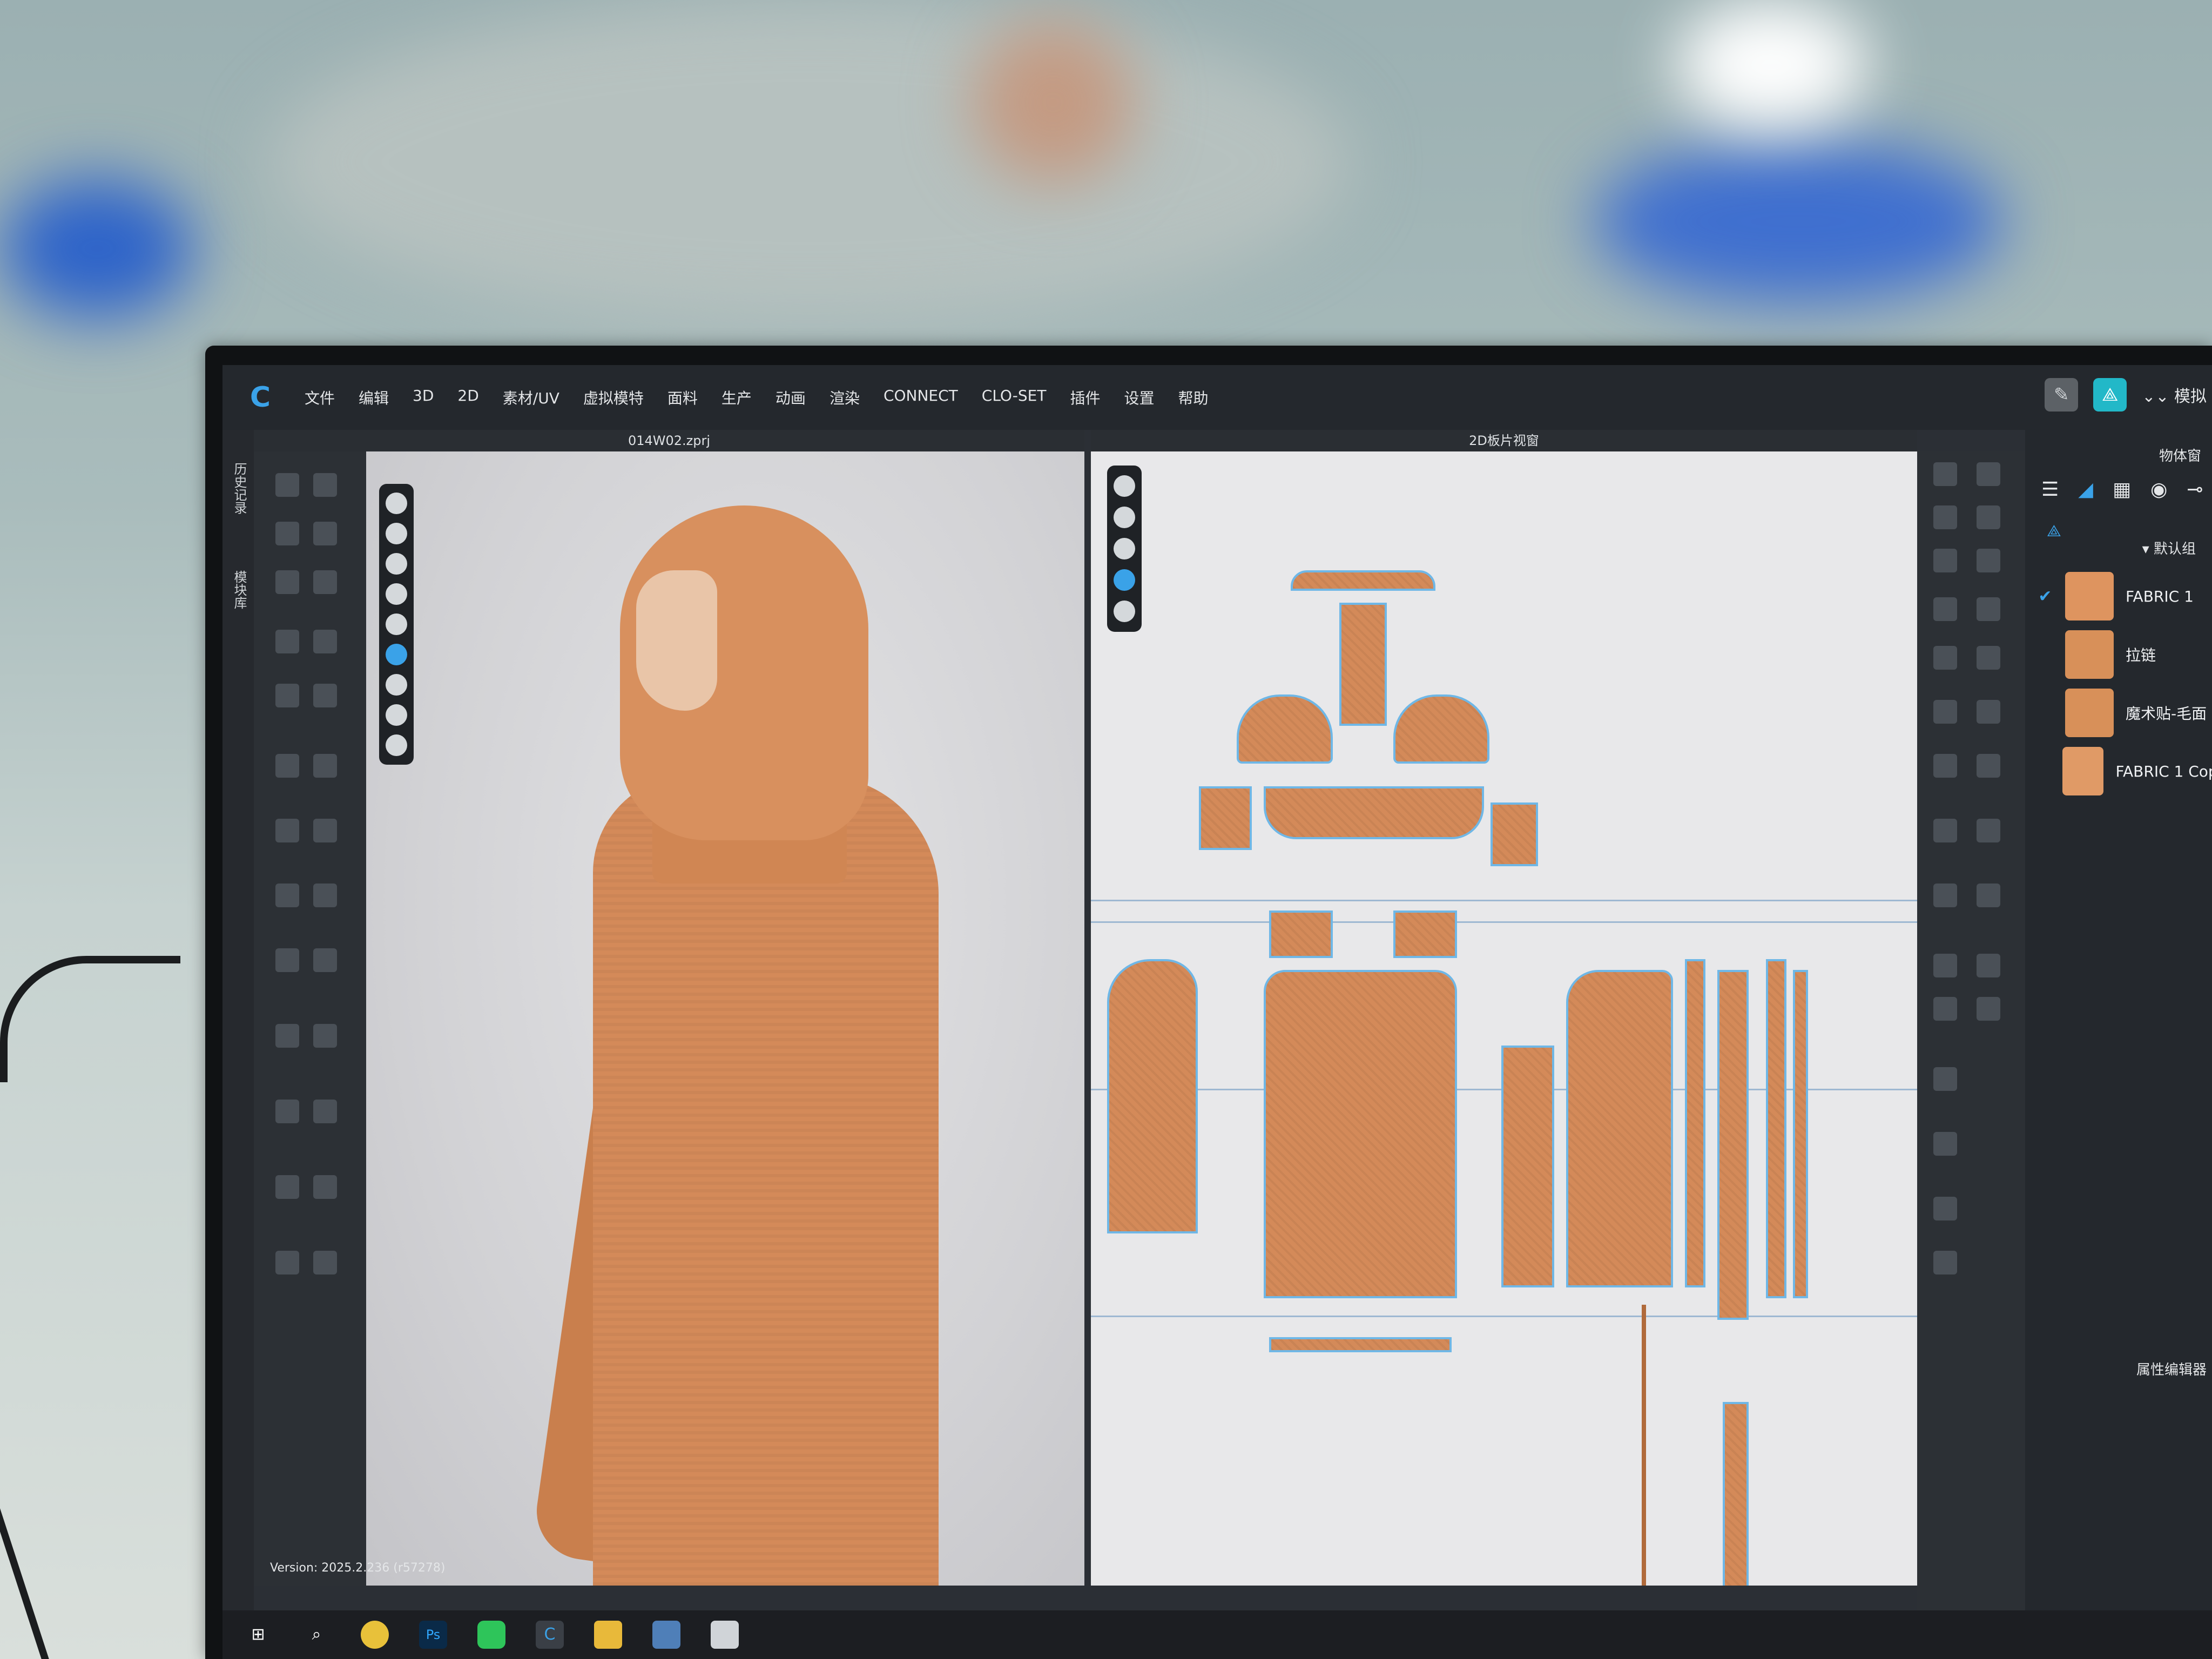 Image resolution: width=2212 pixels, height=1659 pixels. What do you see at coordinates (325, 1111) in the screenshot?
I see `bind-tool-icon` at bounding box center [325, 1111].